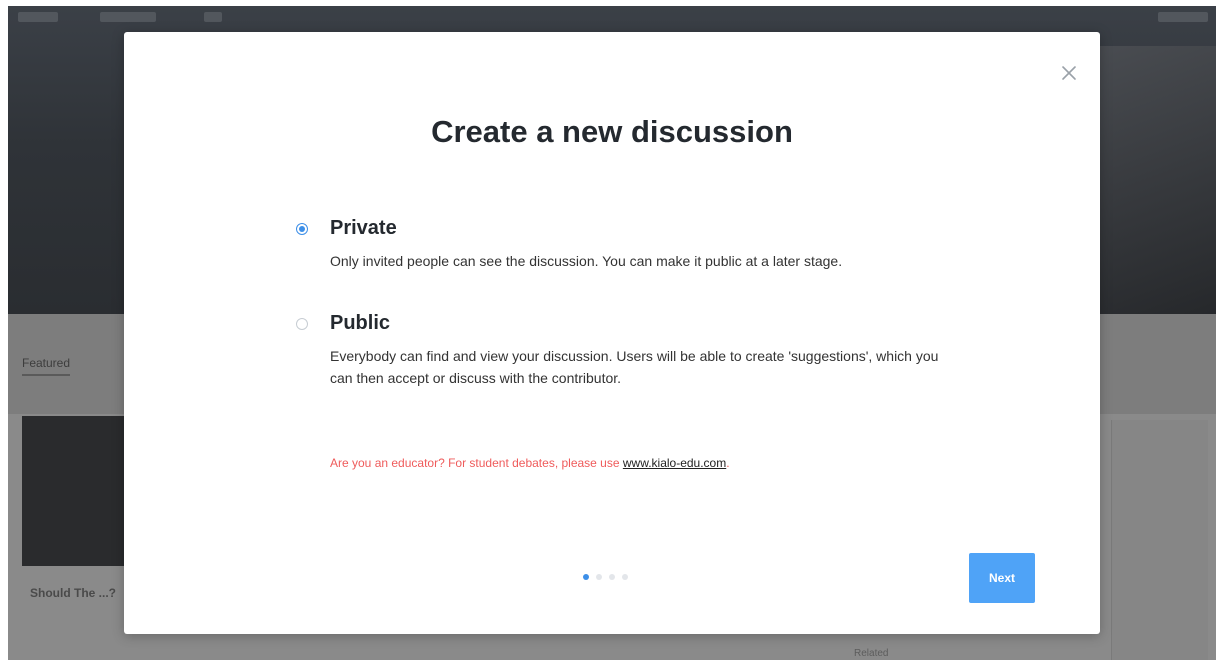 The width and height of the screenshot is (1216, 660). Describe the element at coordinates (728, 463) in the screenshot. I see `educator-note-suffix: .` at that location.